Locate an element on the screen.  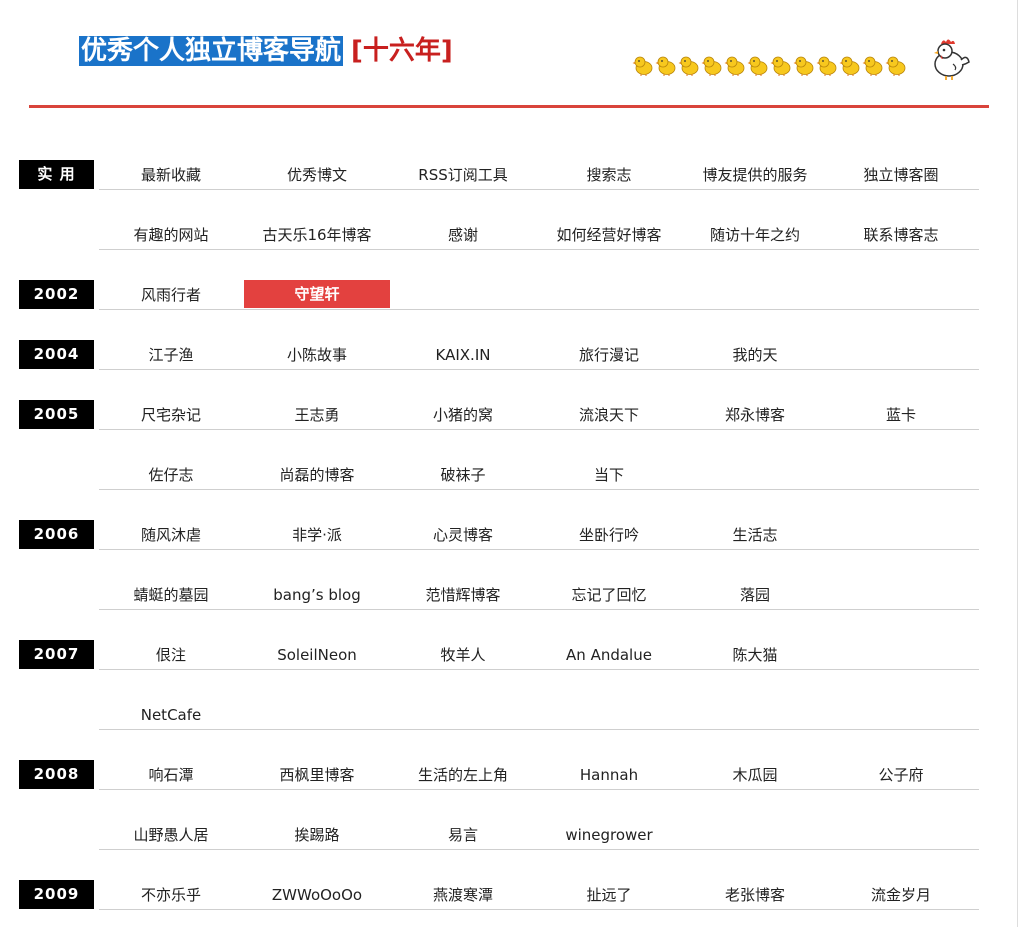
blog-link: 生活的左上角 is located at coordinates (463, 775).